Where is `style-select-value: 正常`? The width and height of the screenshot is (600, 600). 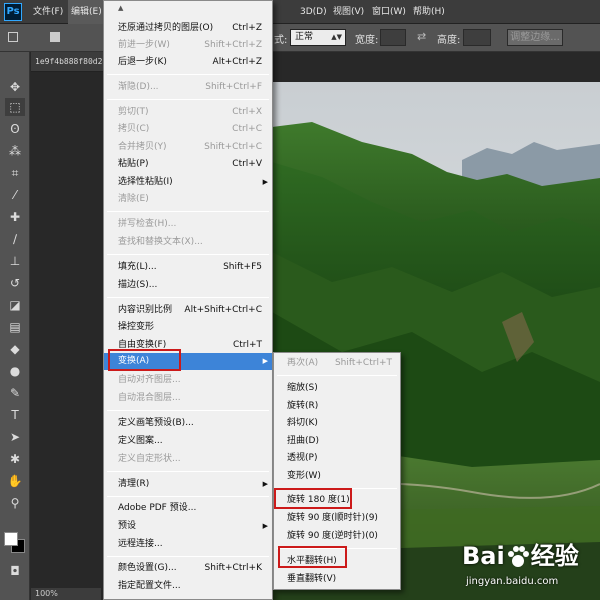 style-select-value: 正常 is located at coordinates (304, 37).